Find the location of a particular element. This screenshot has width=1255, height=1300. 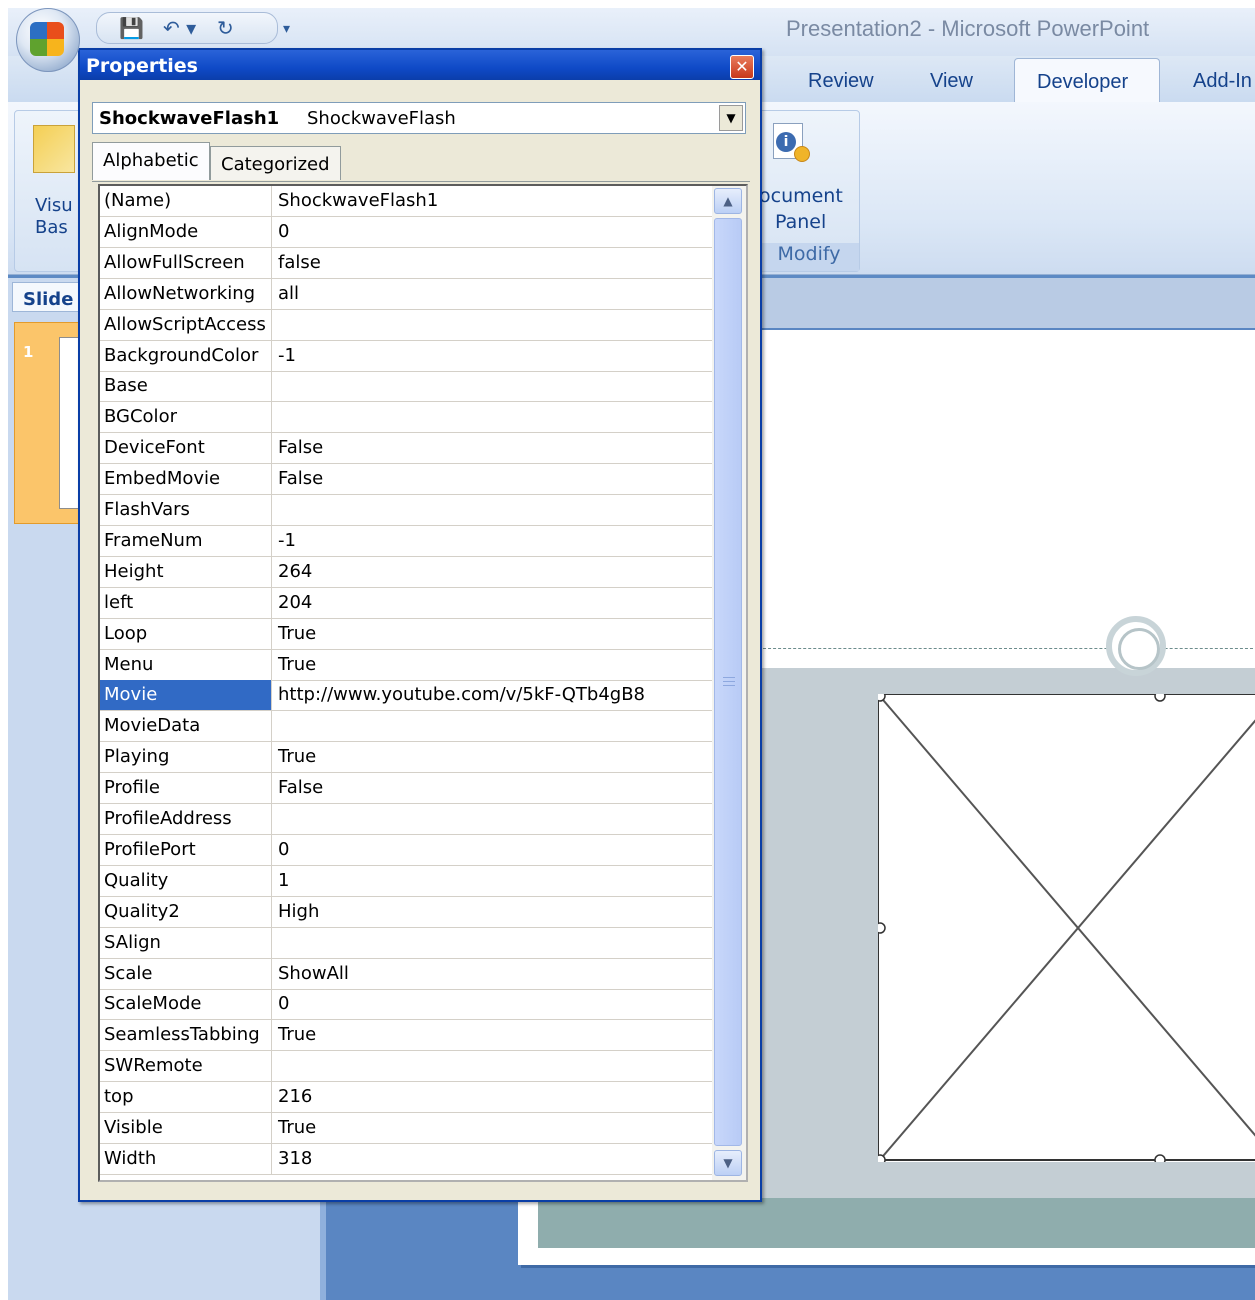

shockwave-flash-control is located at coordinates (1066, 928).